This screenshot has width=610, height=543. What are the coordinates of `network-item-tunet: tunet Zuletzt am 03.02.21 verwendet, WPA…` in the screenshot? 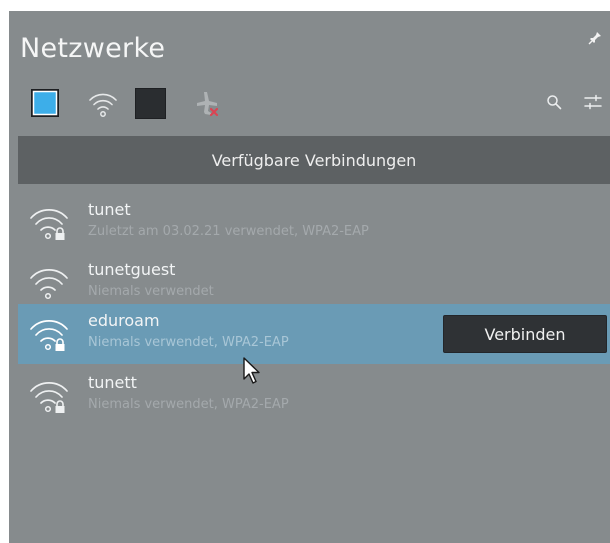 It's located at (314, 223).